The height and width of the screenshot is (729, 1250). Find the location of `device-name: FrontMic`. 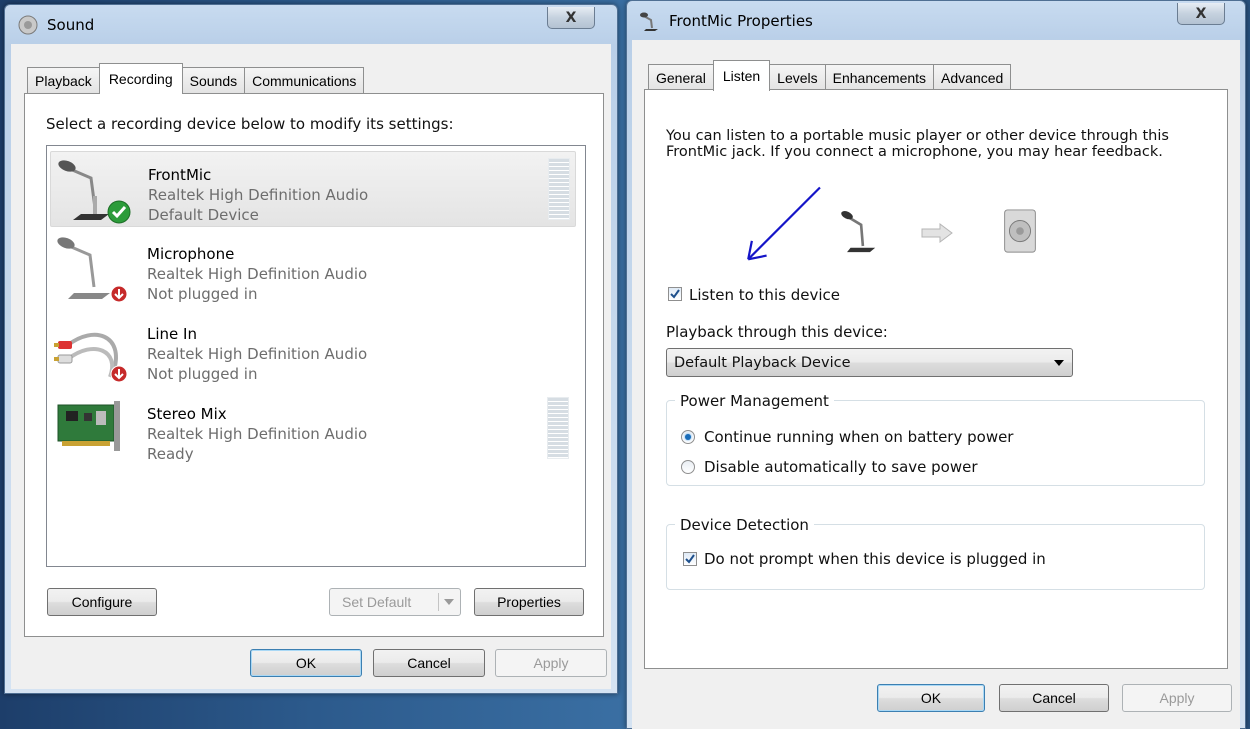

device-name: FrontMic is located at coordinates (180, 175).